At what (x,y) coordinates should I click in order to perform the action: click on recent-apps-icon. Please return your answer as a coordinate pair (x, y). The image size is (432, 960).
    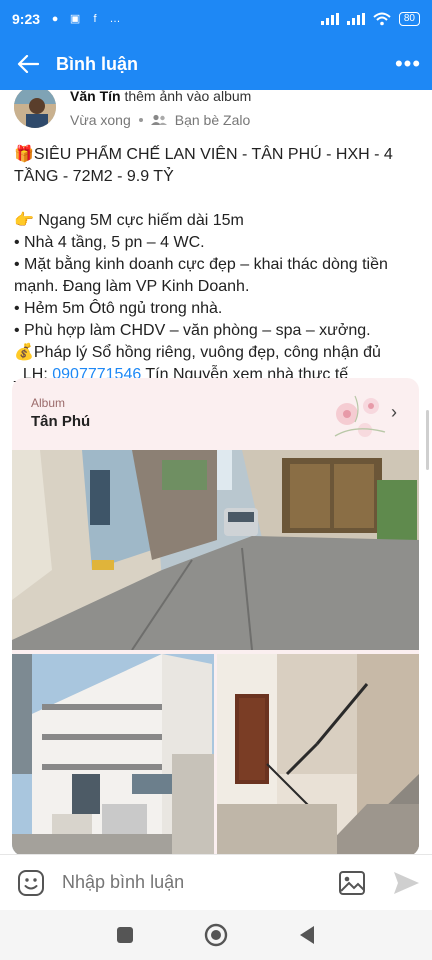
    Looking at the image, I should click on (125, 935).